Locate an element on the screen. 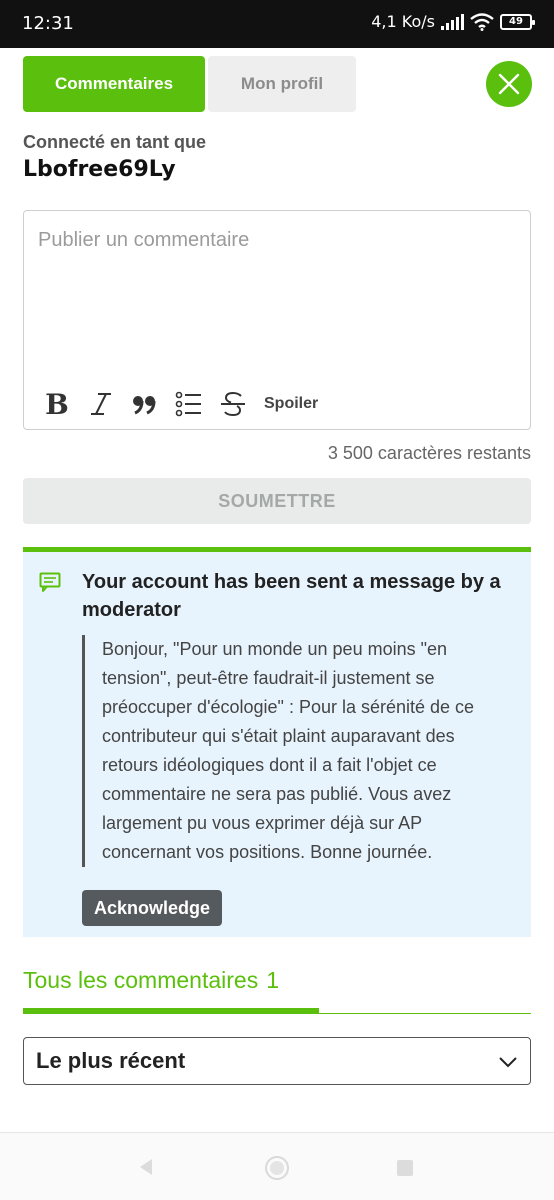 The width and height of the screenshot is (554, 1200). bold-icon: B is located at coordinates (57, 404).